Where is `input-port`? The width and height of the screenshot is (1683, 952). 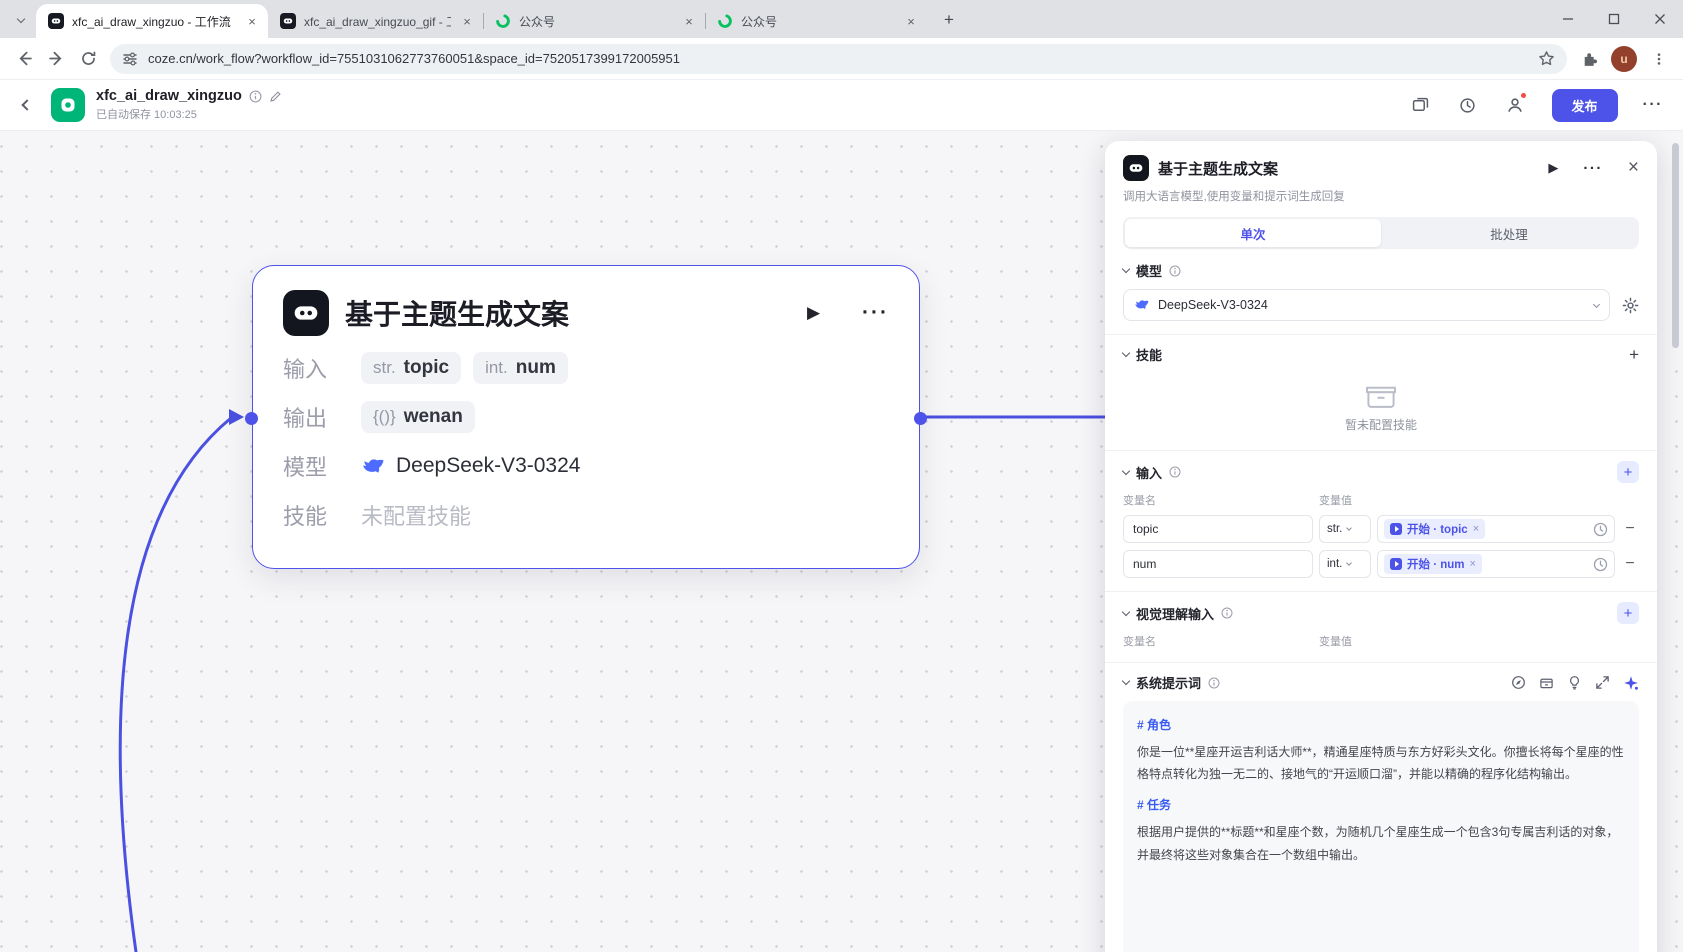
input-port is located at coordinates (251, 418).